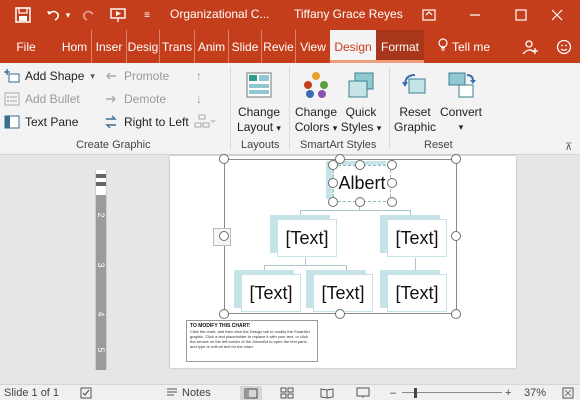 The height and width of the screenshot is (400, 580). Describe the element at coordinates (12, 122) in the screenshot. I see `text-pane-icon` at that location.